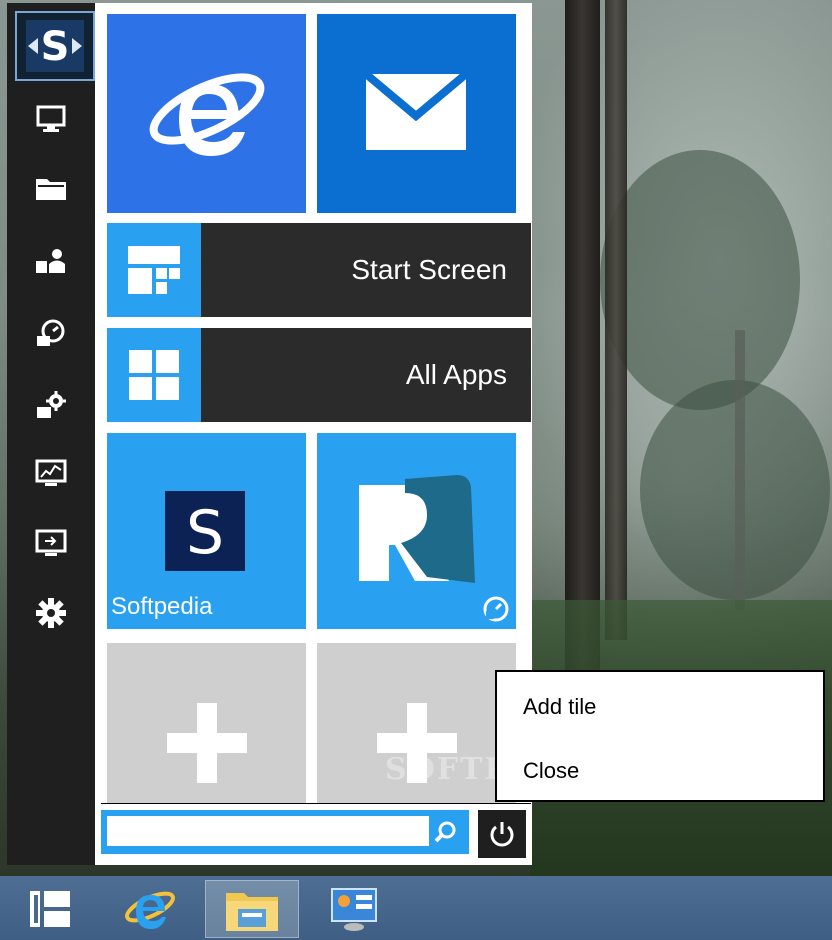 This screenshot has width=832, height=940. Describe the element at coordinates (51, 473) in the screenshot. I see `performance-icon` at that location.